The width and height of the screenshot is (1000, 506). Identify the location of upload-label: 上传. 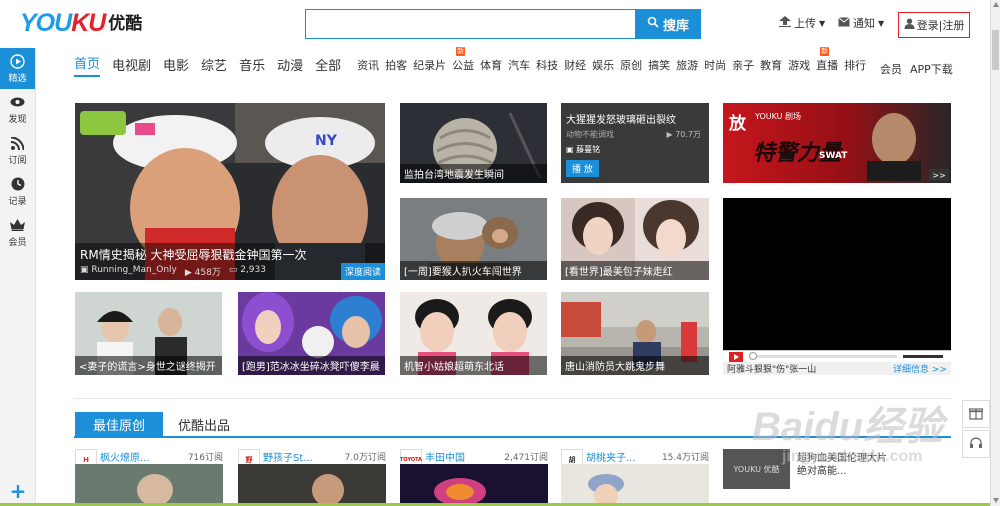
(805, 23).